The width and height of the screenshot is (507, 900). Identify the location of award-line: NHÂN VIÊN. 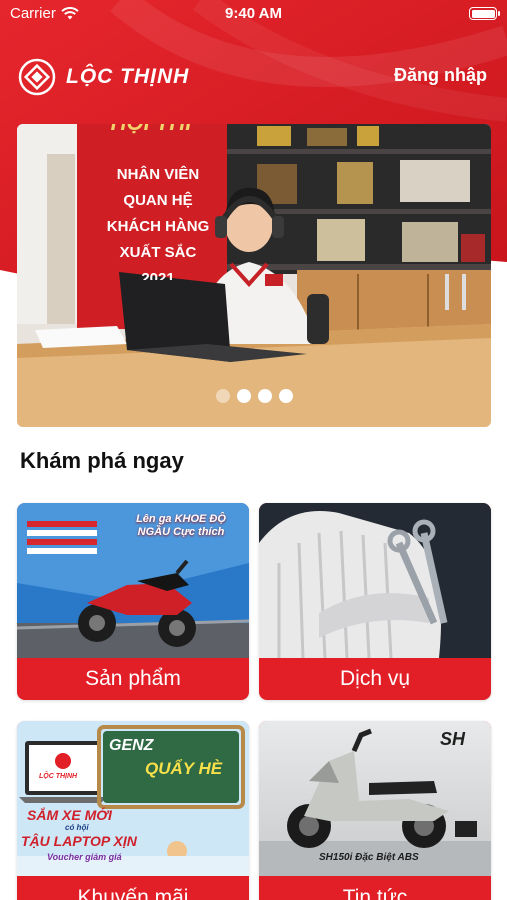
(158, 174).